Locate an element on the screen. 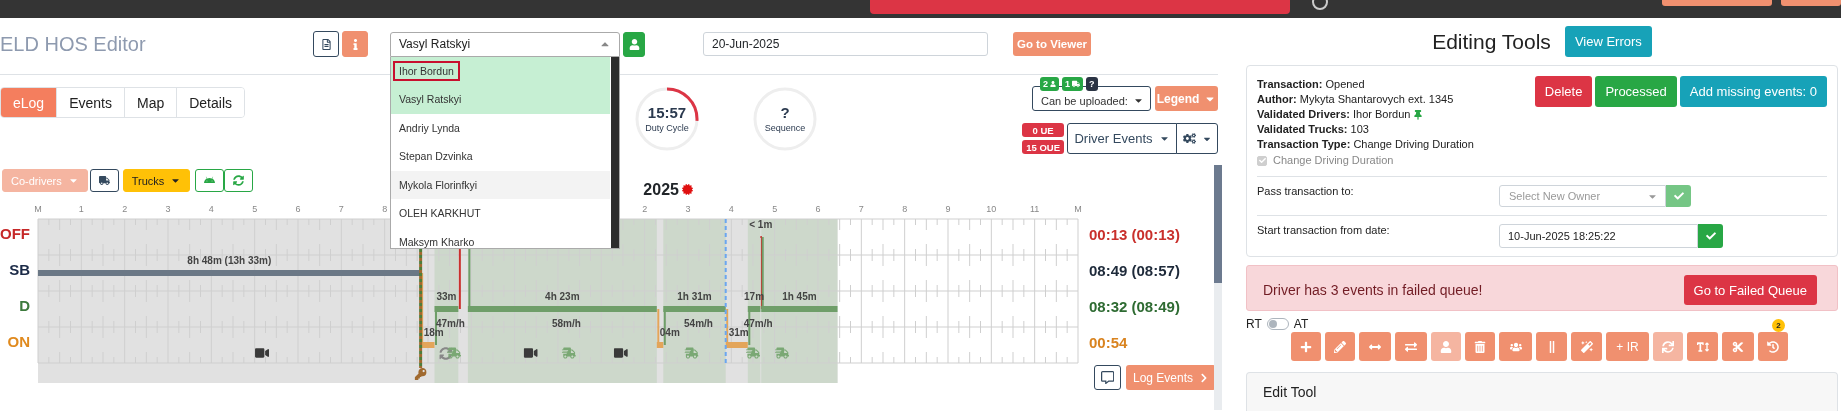  driver-button is located at coordinates (634, 44).